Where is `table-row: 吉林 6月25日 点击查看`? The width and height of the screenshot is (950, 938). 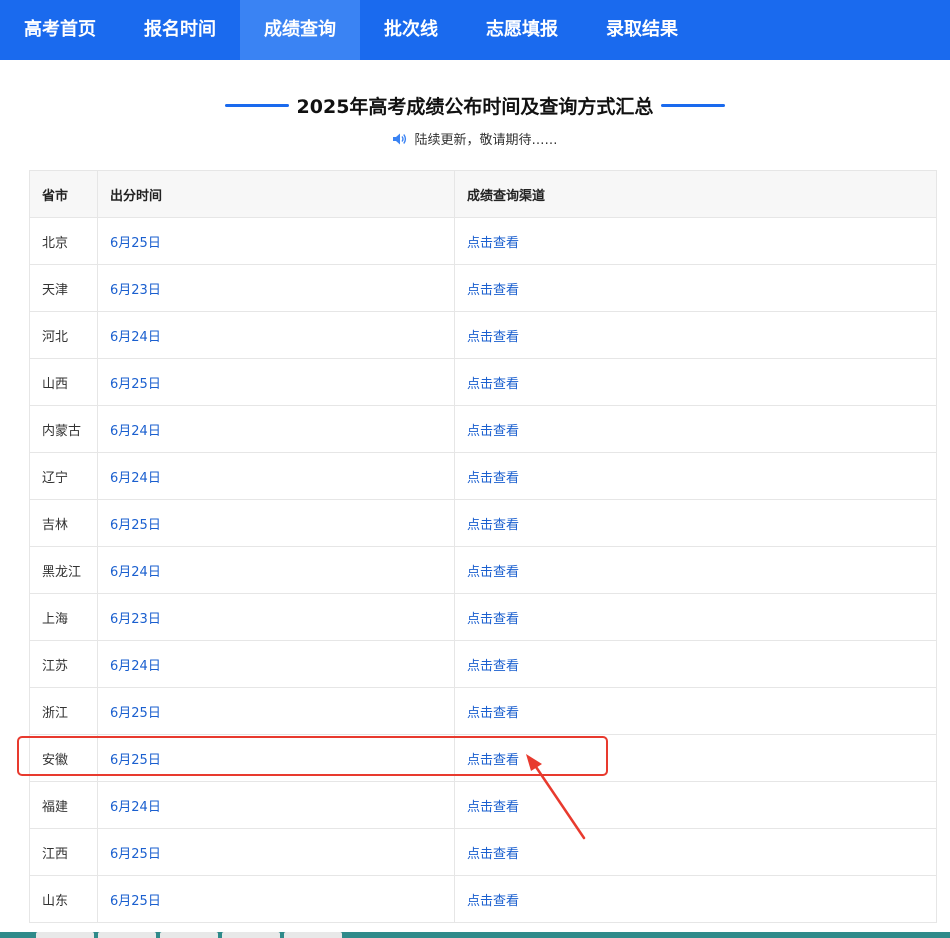 table-row: 吉林 6月25日 点击查看 is located at coordinates (483, 523).